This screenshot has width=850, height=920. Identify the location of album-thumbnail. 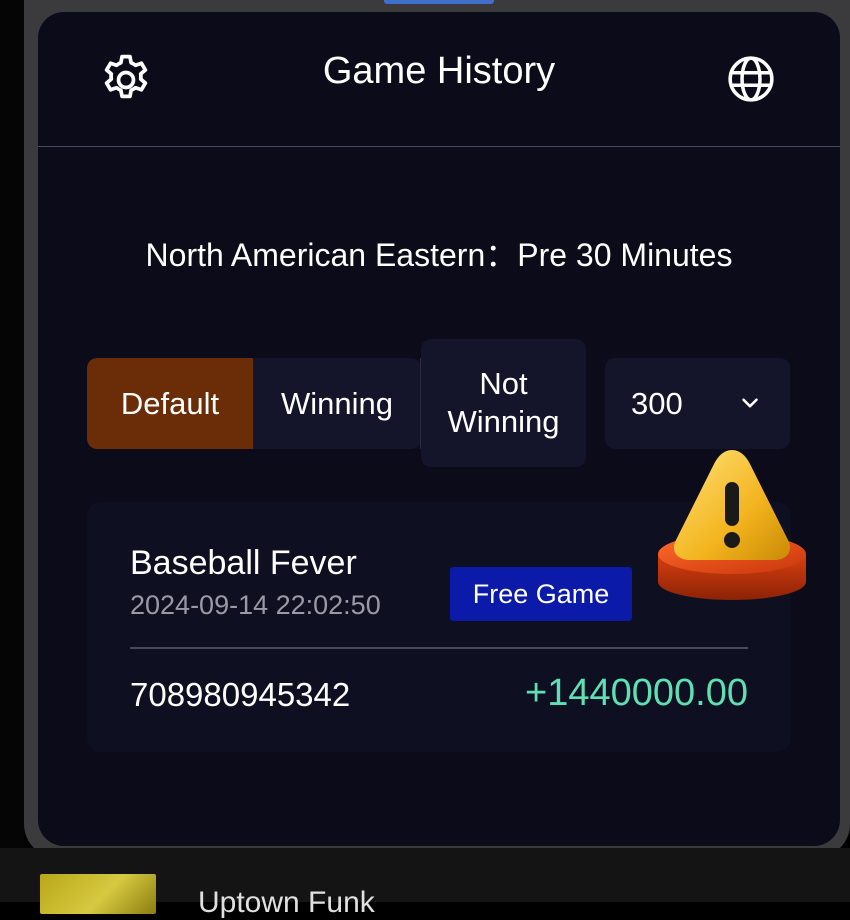
(98, 894).